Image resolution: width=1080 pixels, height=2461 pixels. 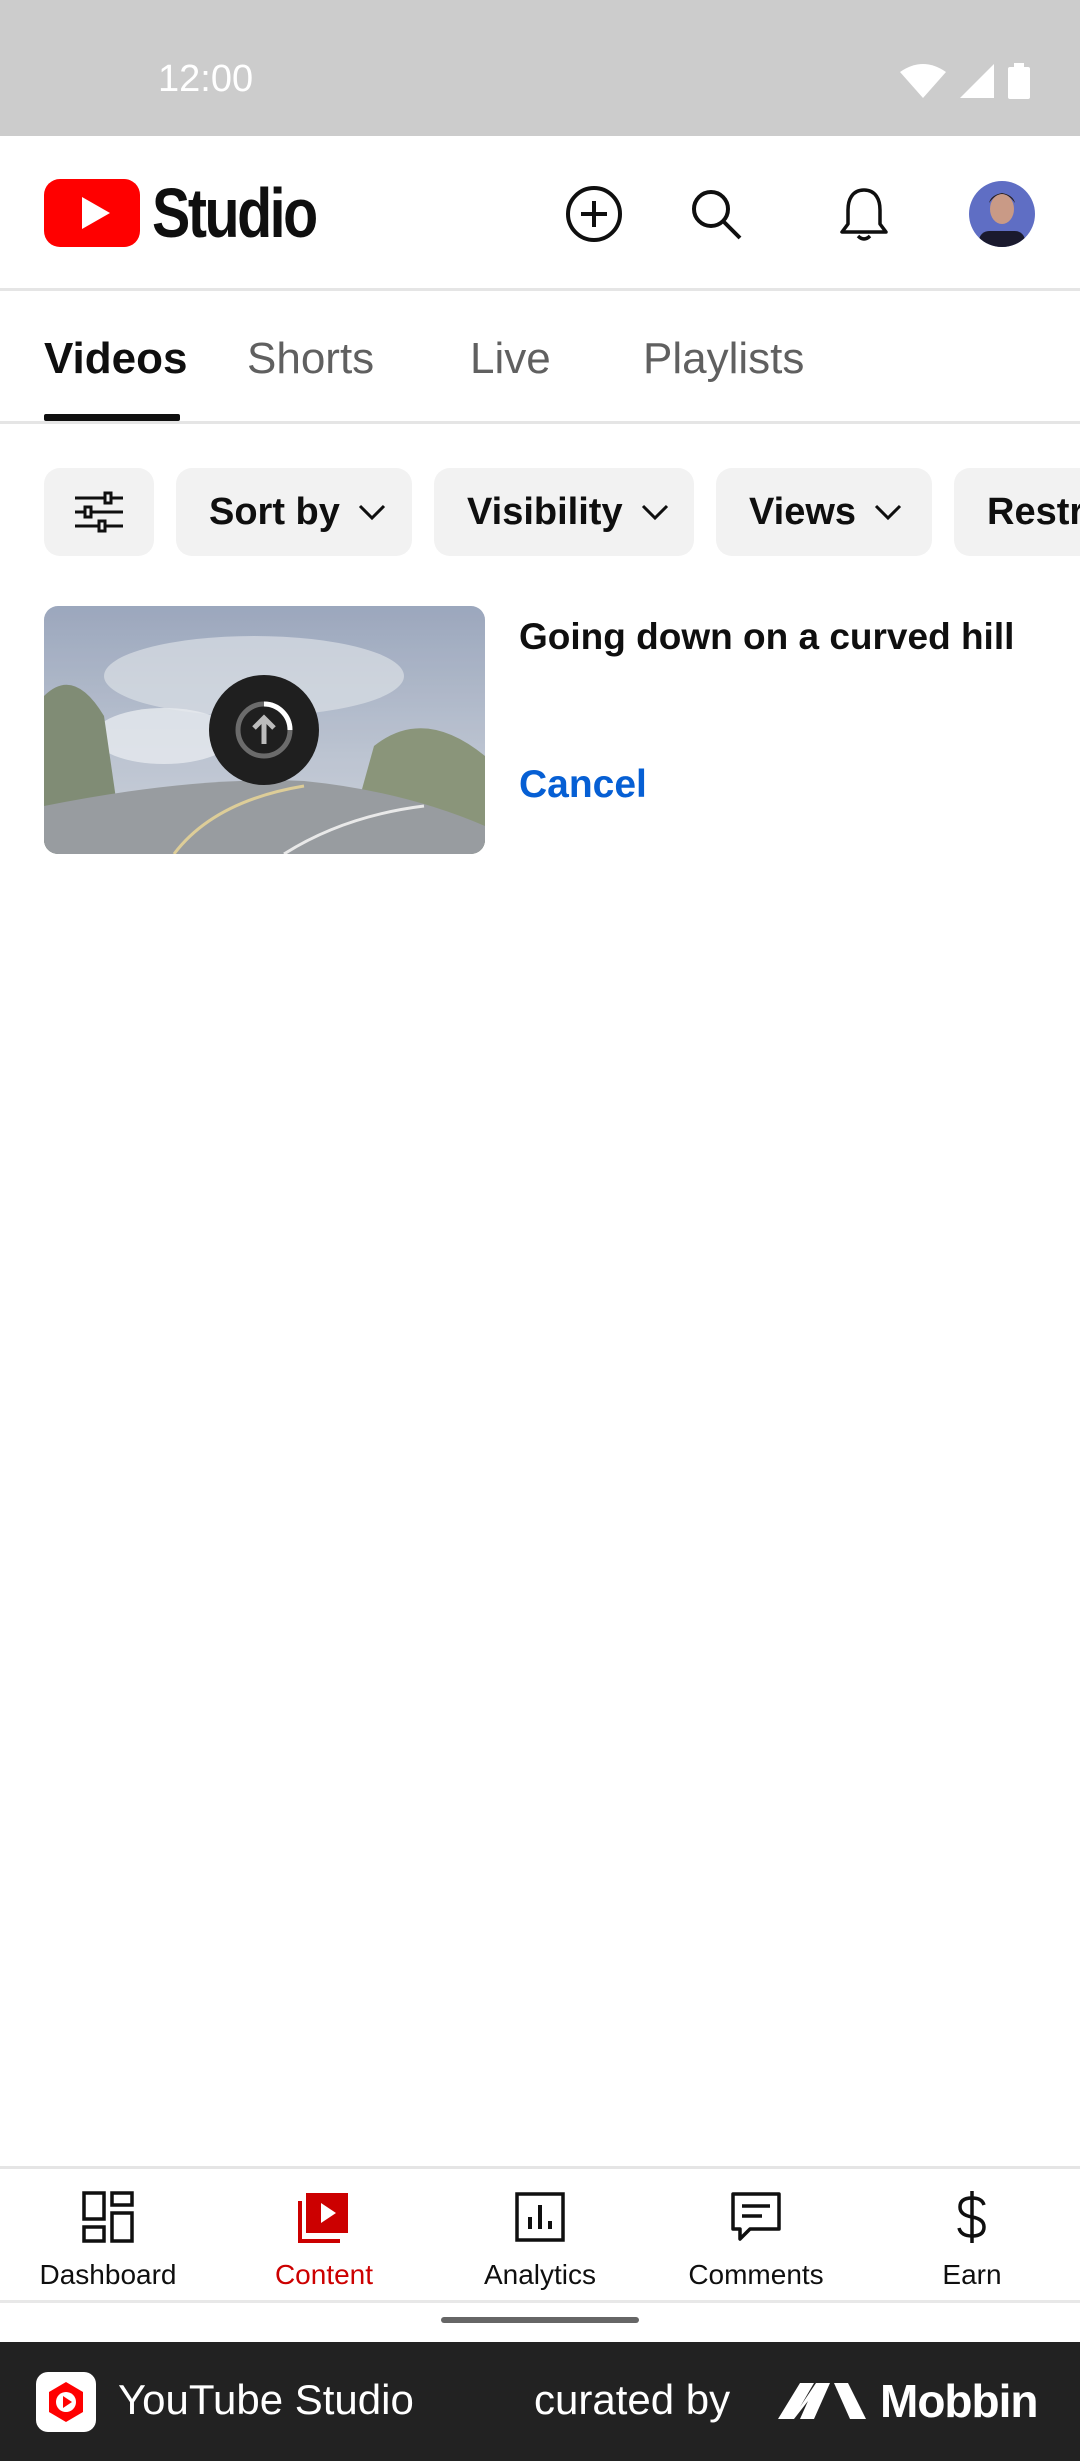 What do you see at coordinates (66, 2402) in the screenshot?
I see `youtube-studio-app-icon` at bounding box center [66, 2402].